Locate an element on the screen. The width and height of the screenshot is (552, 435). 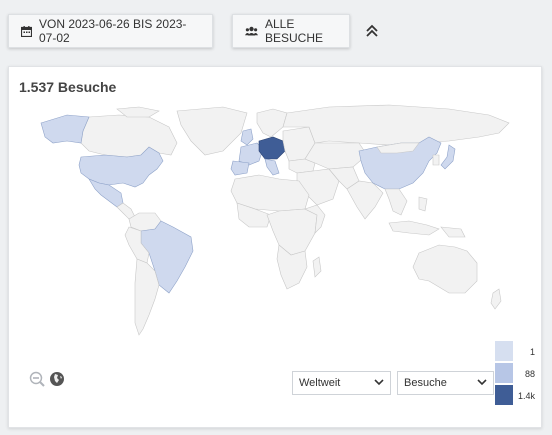
map-region-scandinavia is located at coordinates (272, 123).